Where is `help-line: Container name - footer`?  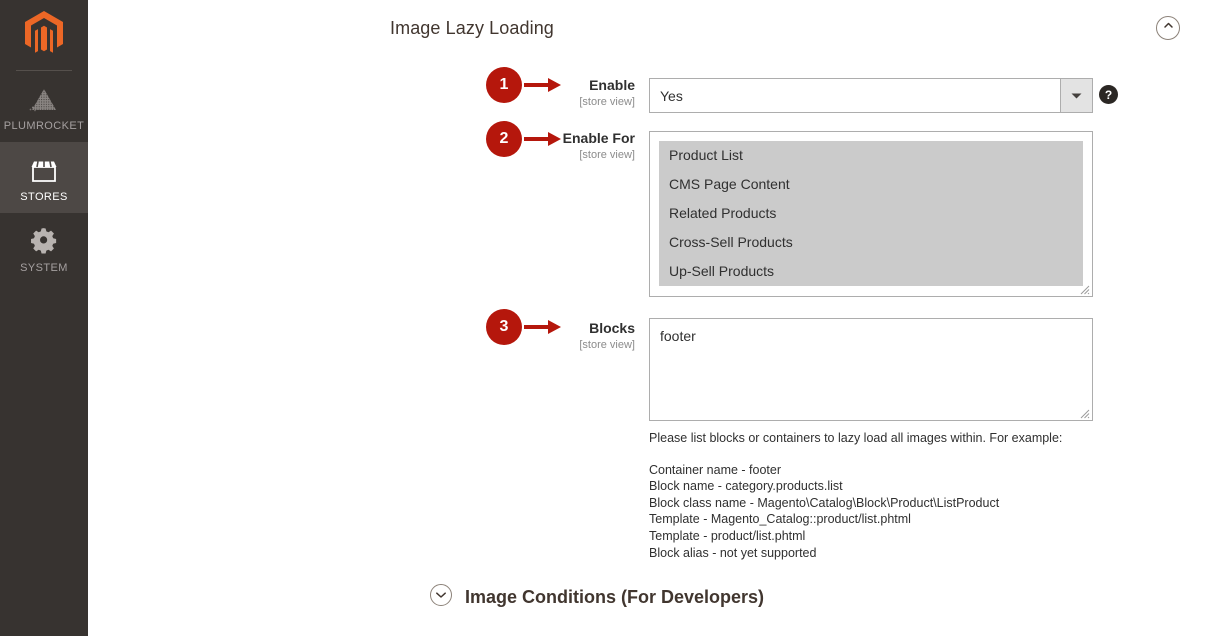 help-line: Container name - footer is located at coordinates (715, 469).